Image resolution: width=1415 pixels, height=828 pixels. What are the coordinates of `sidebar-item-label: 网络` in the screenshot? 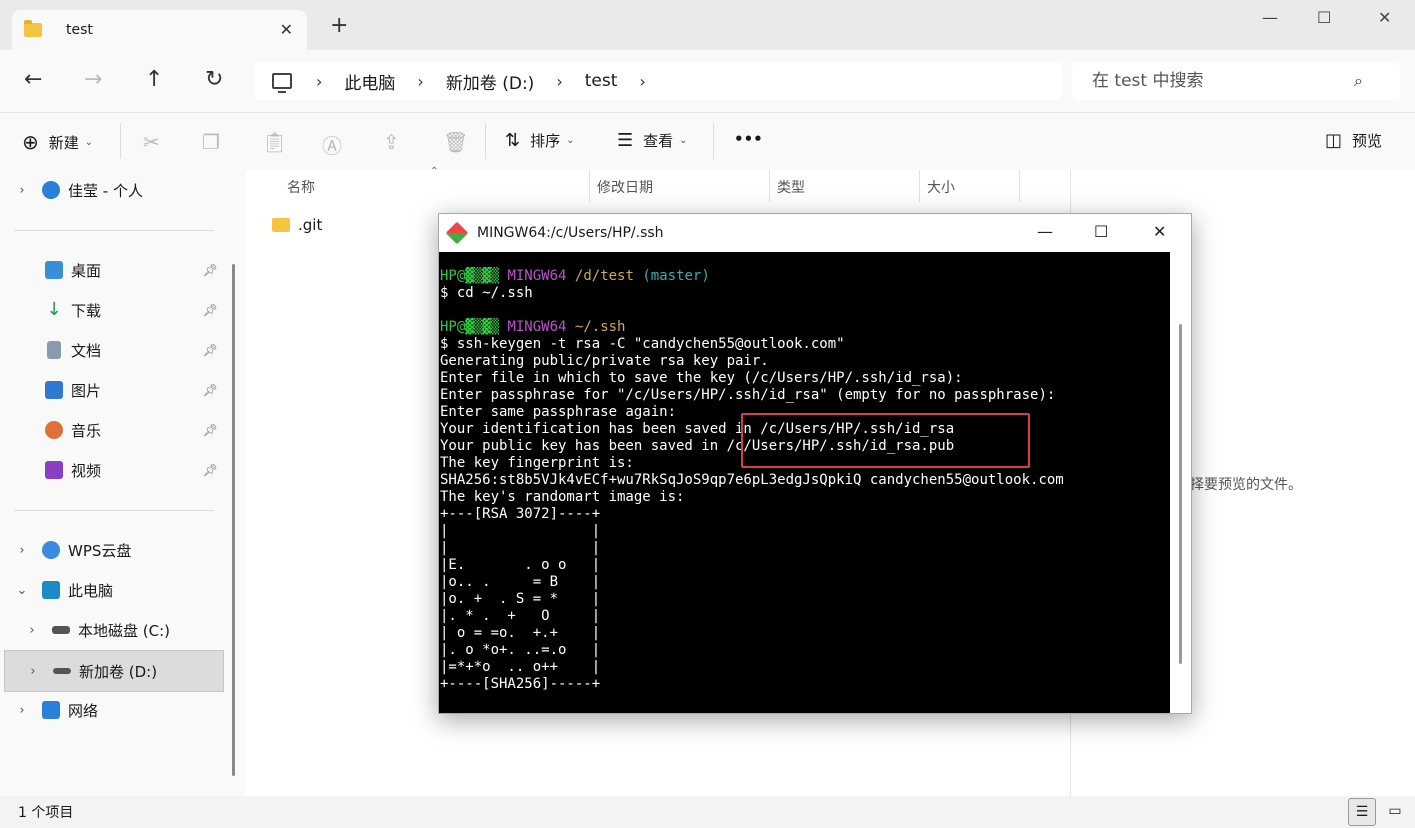 It's located at (83, 710).